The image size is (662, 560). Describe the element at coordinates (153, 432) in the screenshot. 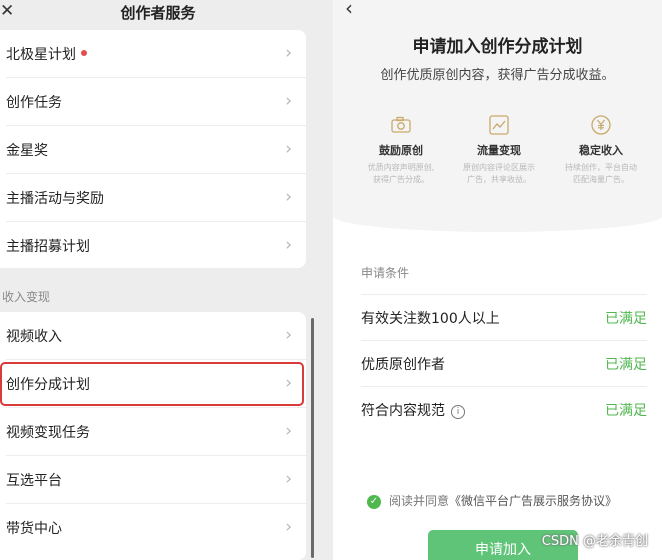

I see `menu-item-video-monetization-tasks: 视频变现任务 ›` at that location.